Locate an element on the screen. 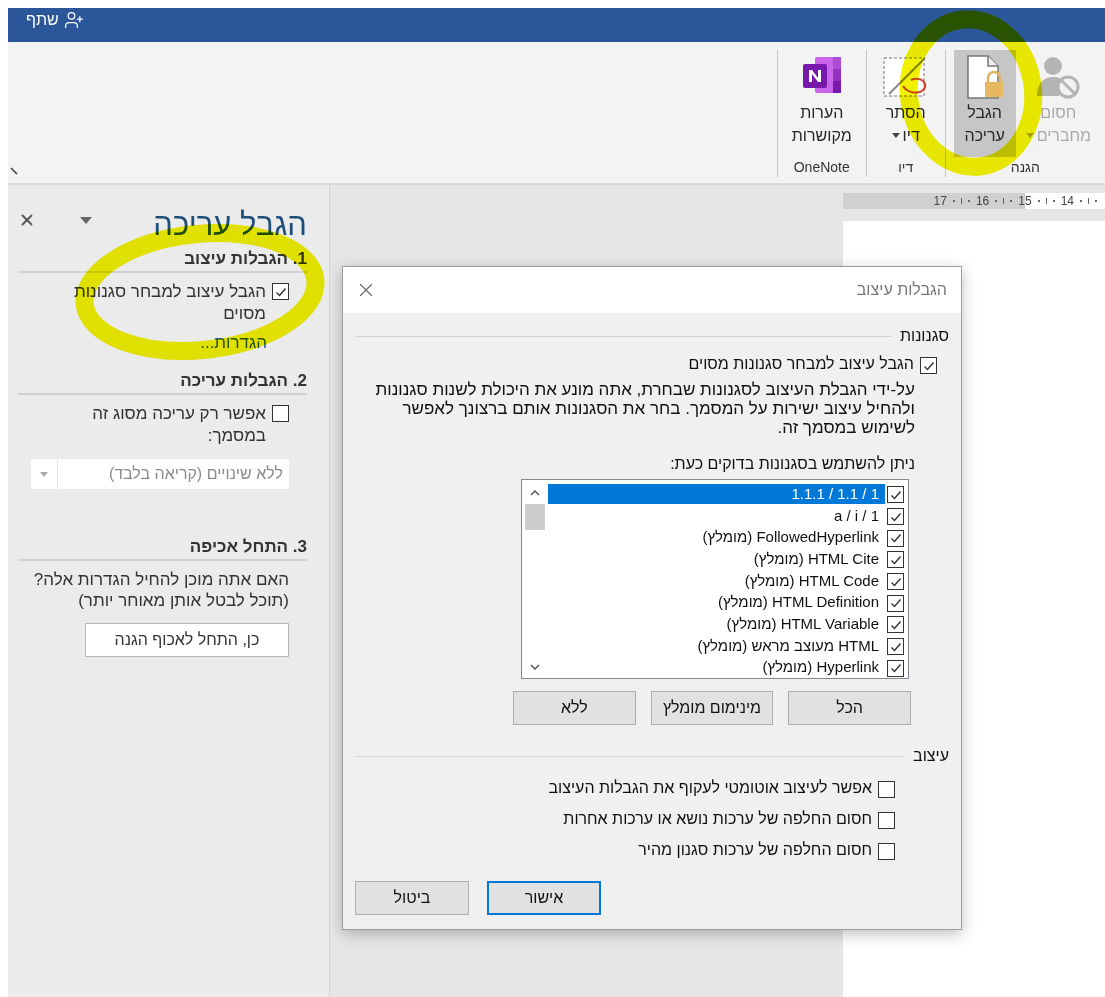 Image resolution: width=1105 pixels, height=997 pixels. select-styles-button: הכל is located at coordinates (849, 708).